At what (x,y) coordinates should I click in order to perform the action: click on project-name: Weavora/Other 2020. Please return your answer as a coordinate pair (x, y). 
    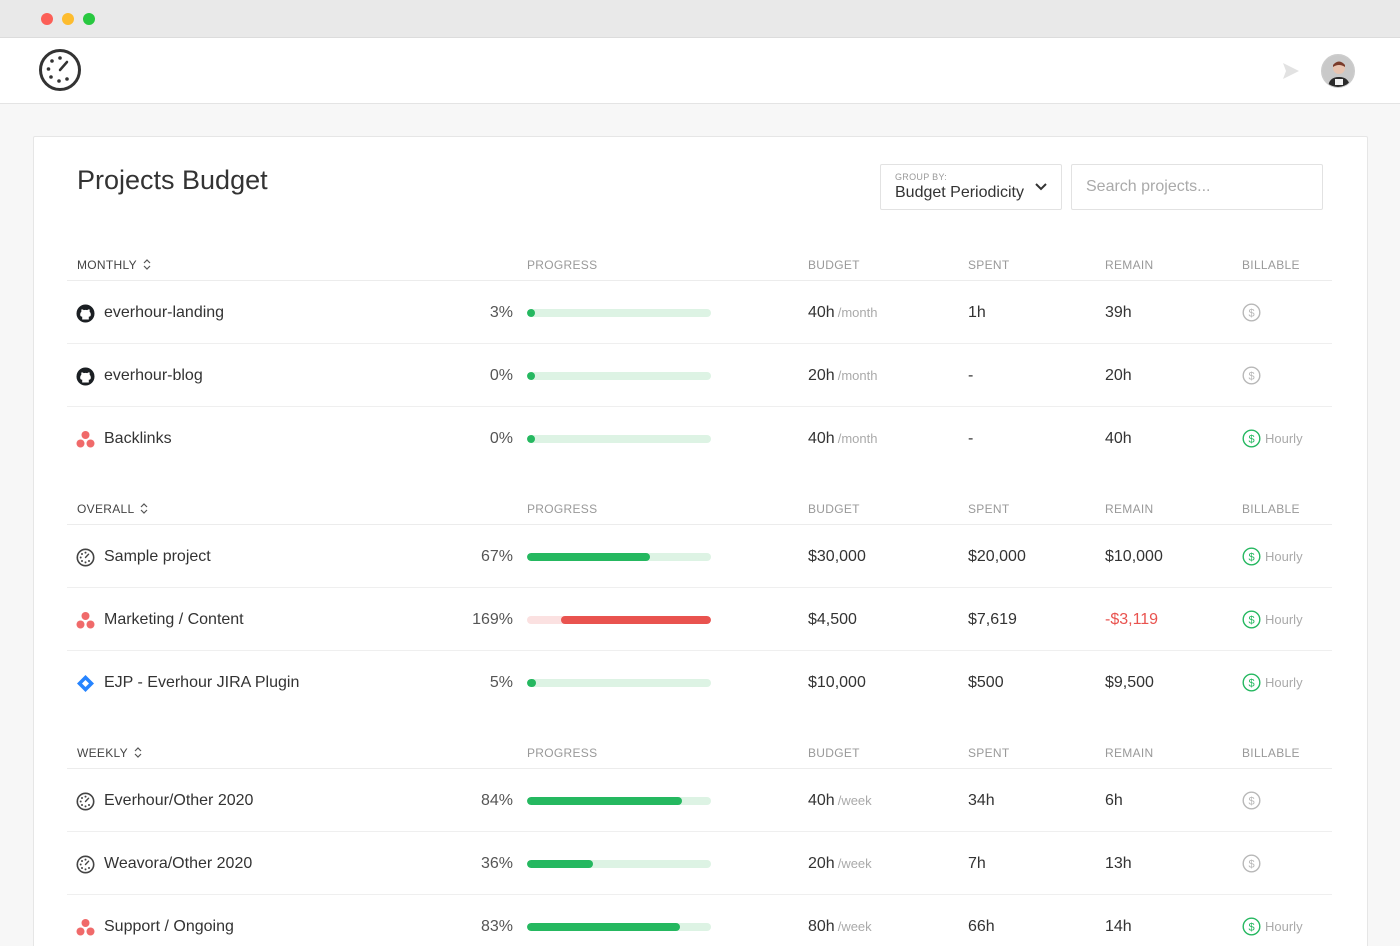
    Looking at the image, I should click on (178, 864).